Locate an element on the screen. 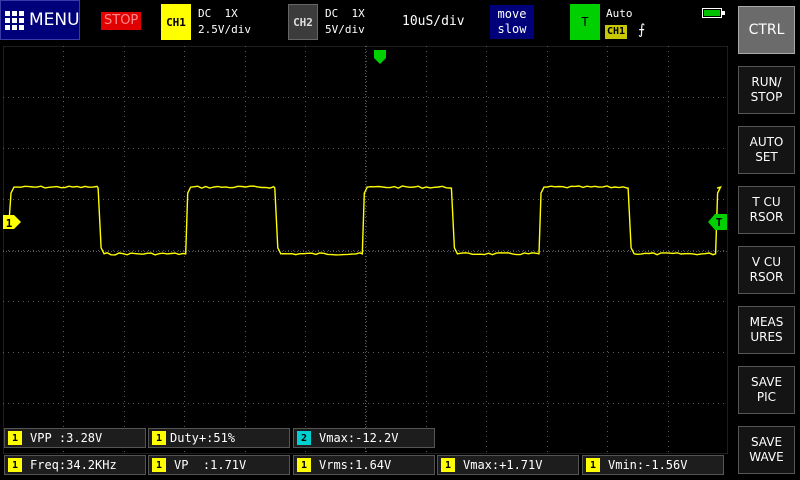 The image size is (800, 480). ch2-info: DC 1X 5V/div is located at coordinates (345, 22).